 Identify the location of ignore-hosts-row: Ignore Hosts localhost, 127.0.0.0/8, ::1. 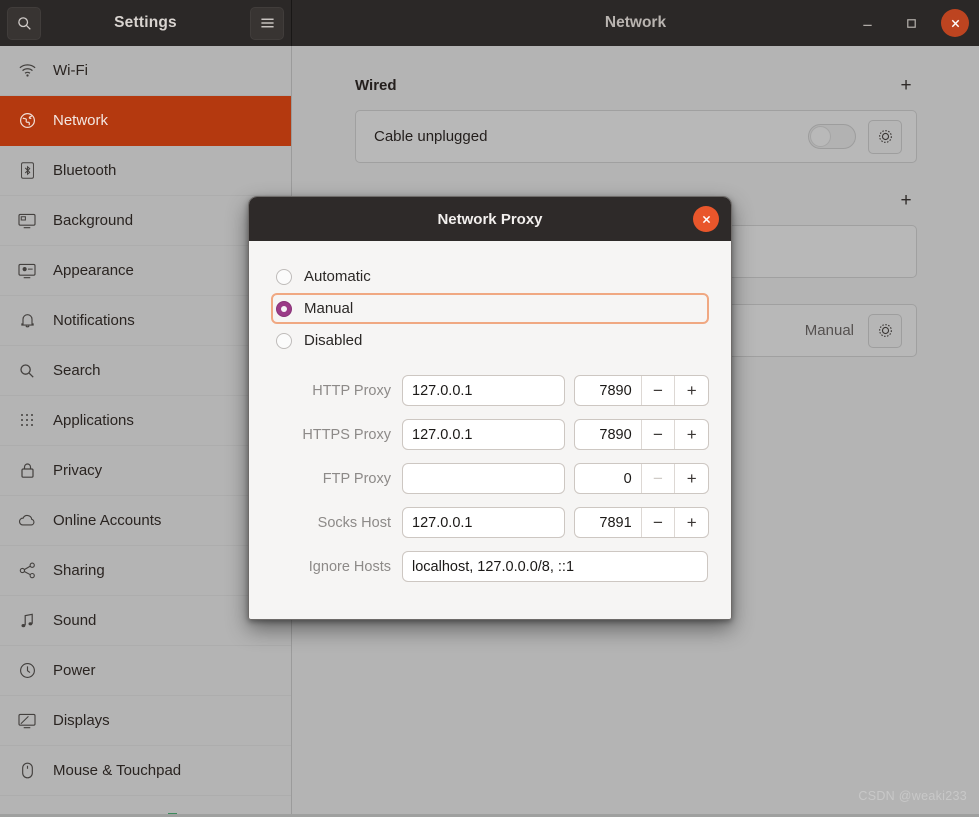
(490, 566).